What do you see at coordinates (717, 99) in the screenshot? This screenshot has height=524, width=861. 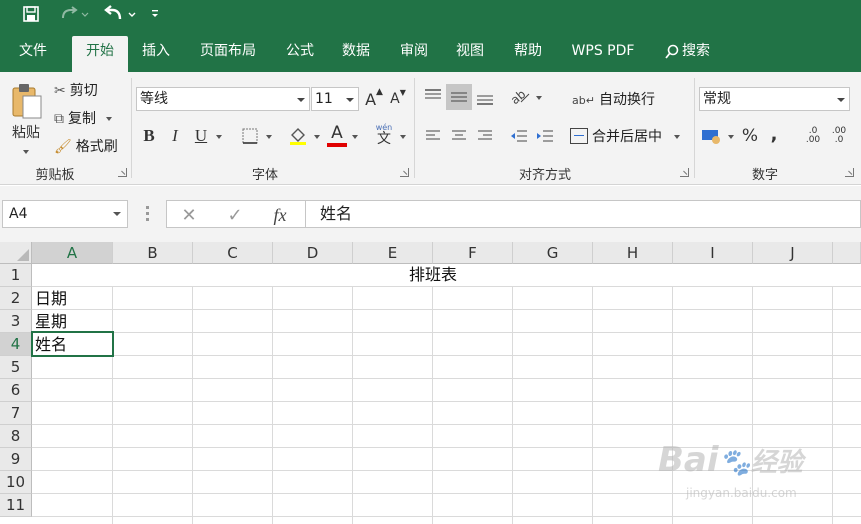 I see `number-format-value: 常规` at bounding box center [717, 99].